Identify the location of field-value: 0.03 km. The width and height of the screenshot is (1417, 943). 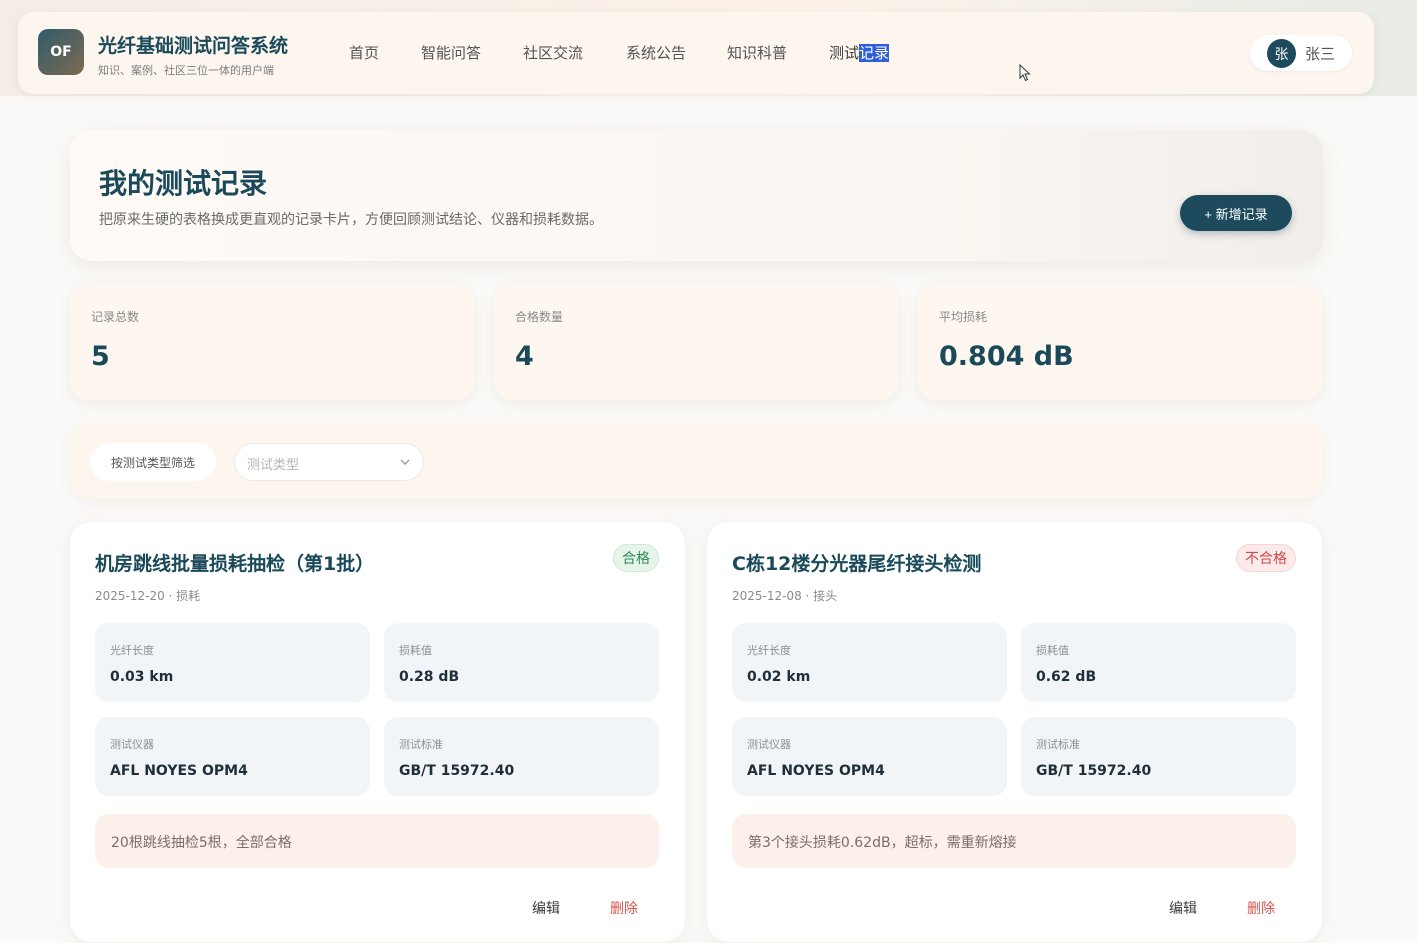
(142, 677).